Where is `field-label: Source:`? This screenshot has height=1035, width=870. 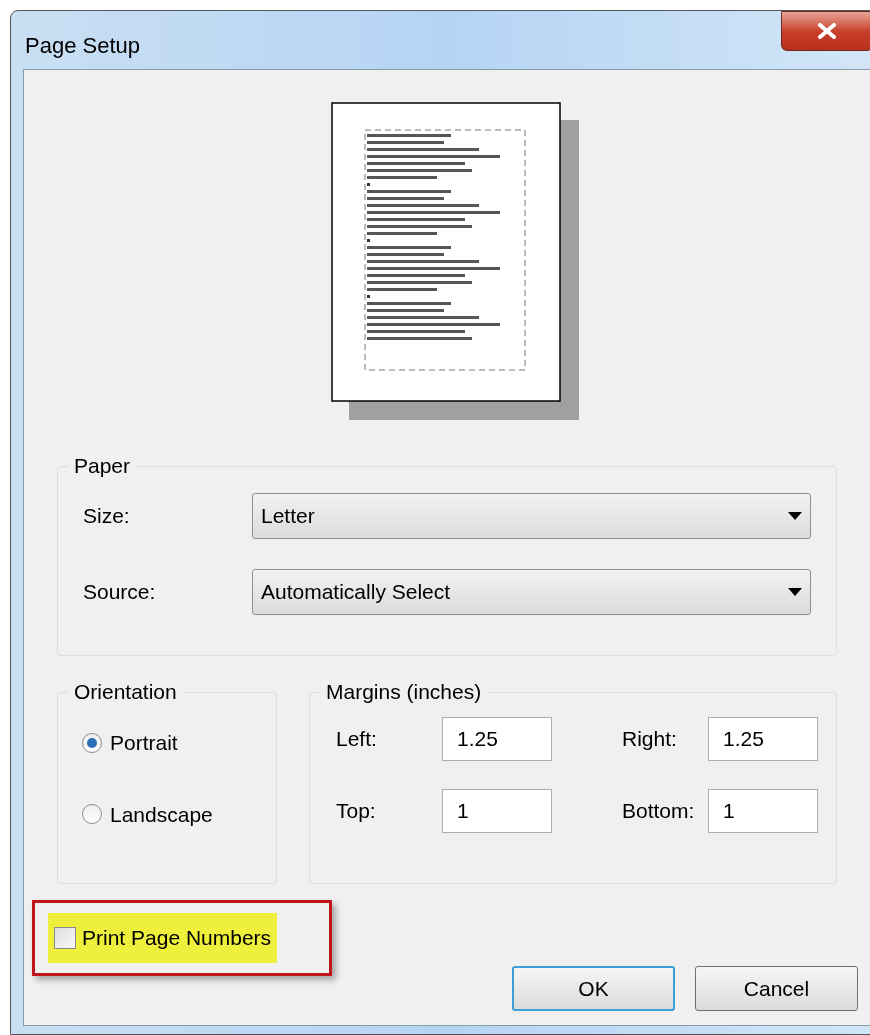 field-label: Source: is located at coordinates (120, 592).